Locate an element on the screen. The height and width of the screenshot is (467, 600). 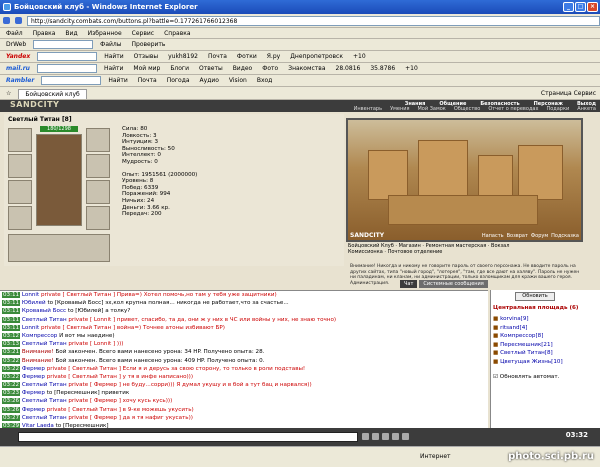
rambler-audio: Аудио is located at coordinates (209, 80).